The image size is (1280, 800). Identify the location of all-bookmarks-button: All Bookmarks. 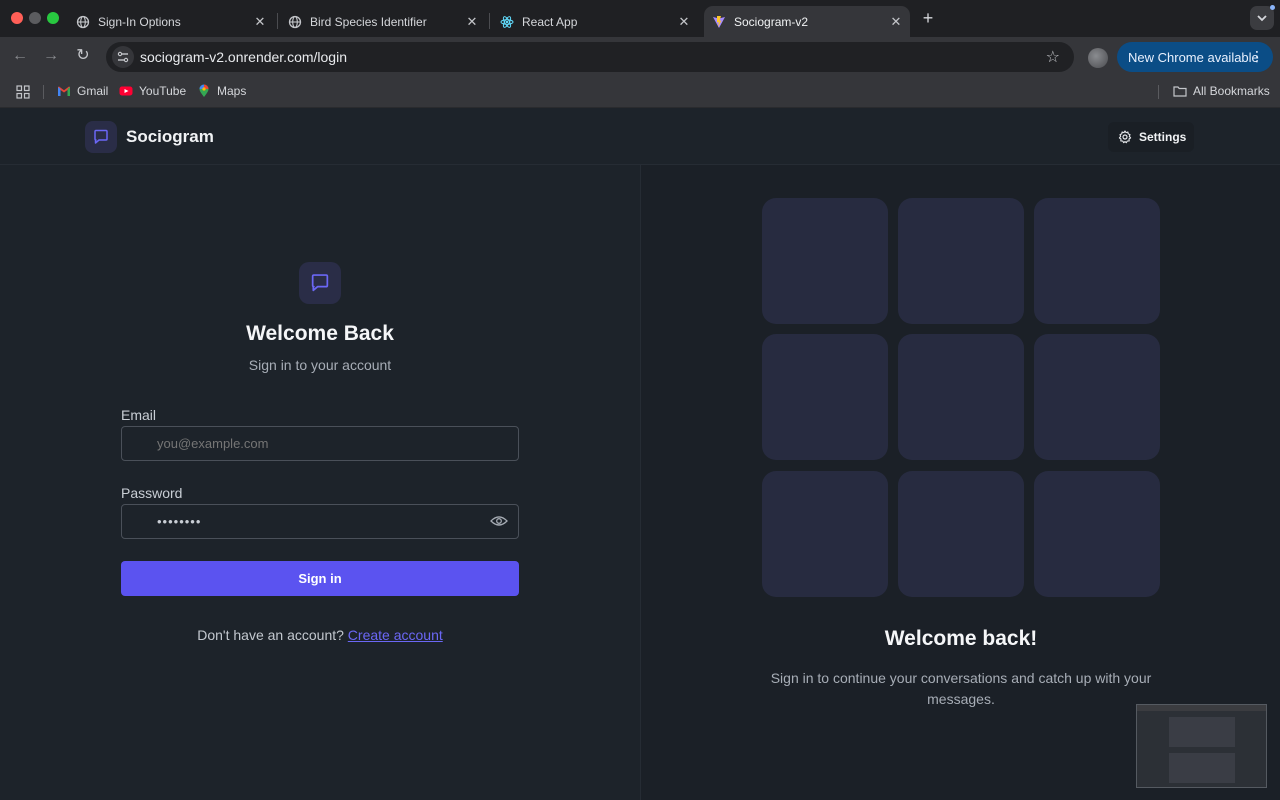
(1221, 91).